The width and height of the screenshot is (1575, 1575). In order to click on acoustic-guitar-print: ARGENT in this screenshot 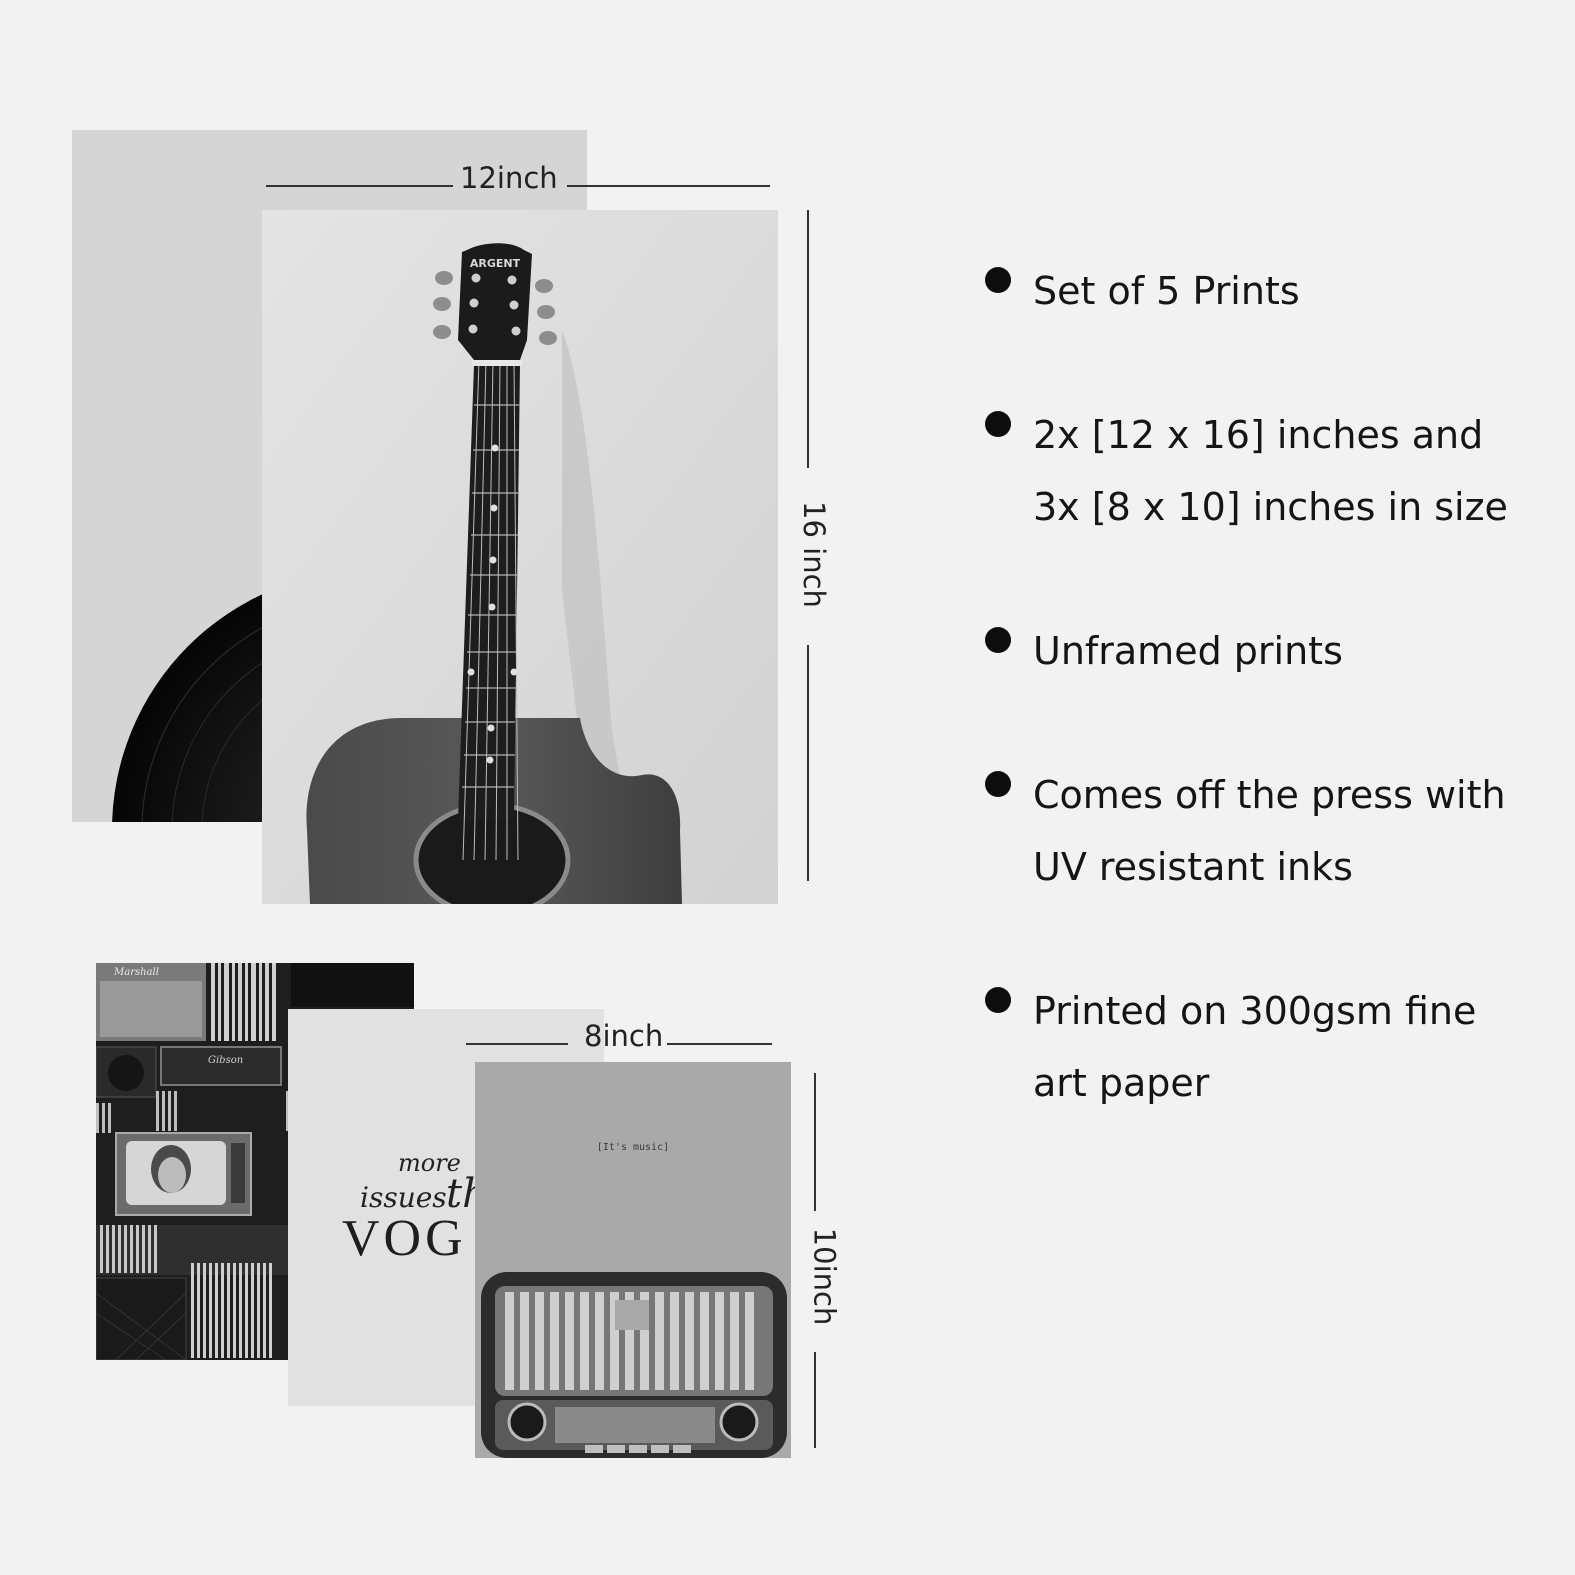, I will do `click(520, 557)`.